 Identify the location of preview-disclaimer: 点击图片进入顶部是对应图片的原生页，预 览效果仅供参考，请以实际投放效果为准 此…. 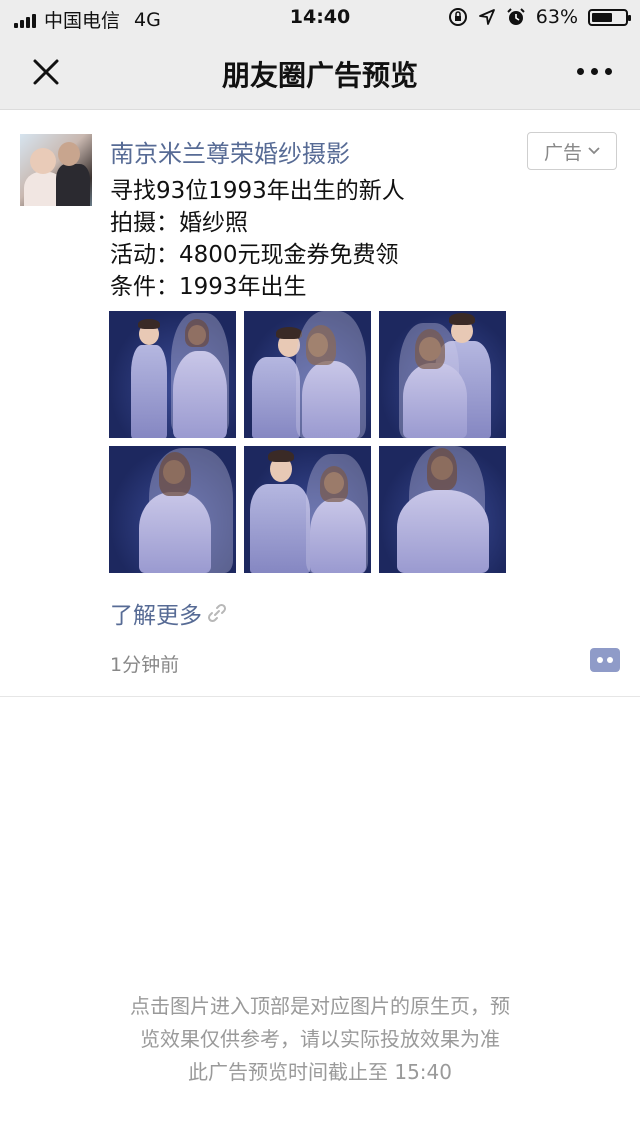
(320, 1039).